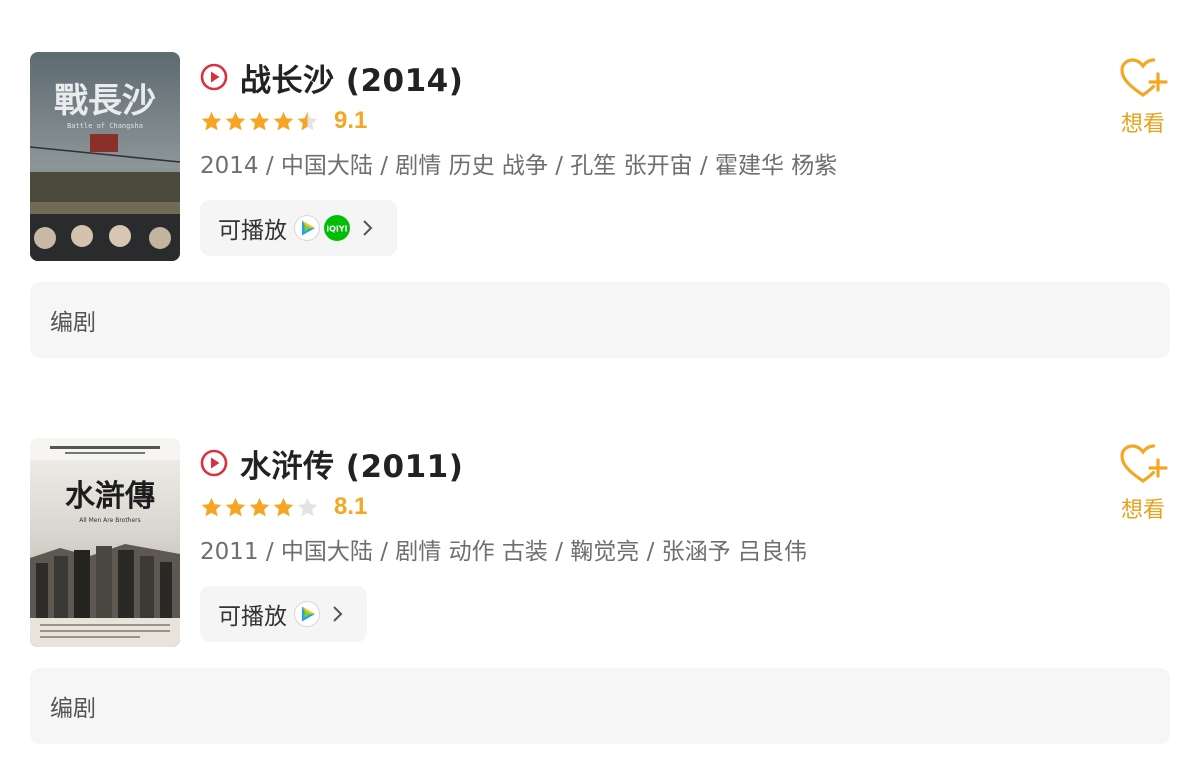 This screenshot has width=1200, height=759. Describe the element at coordinates (105, 101) in the screenshot. I see `poster-title: 戰長沙` at that location.